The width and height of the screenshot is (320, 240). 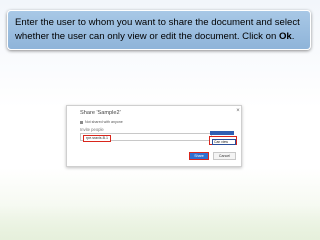 What do you see at coordinates (293, 36) in the screenshot?
I see `instruction-period: .` at bounding box center [293, 36].